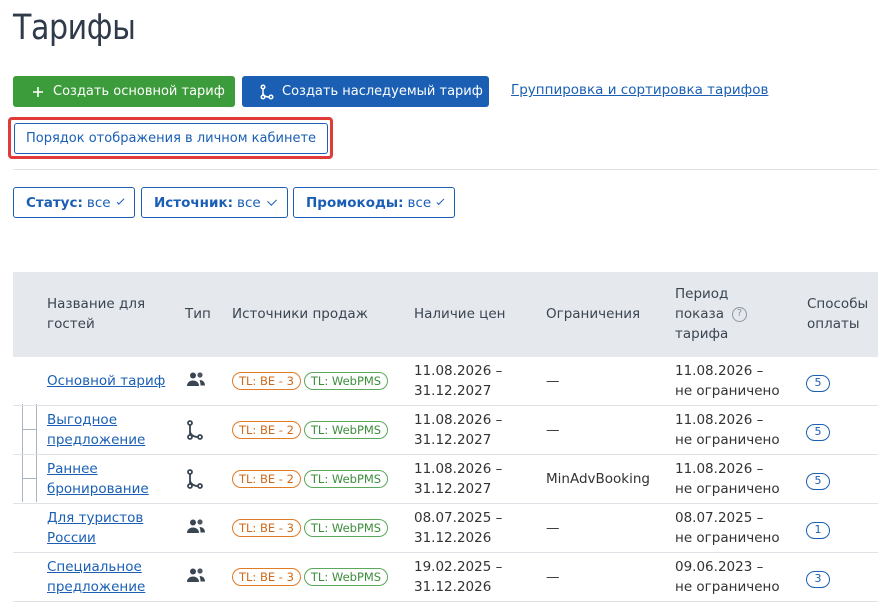 This screenshot has height=608, width=878. What do you see at coordinates (639, 90) in the screenshot?
I see `grouping-sorting-link: Группировка и сортировка тарифов` at bounding box center [639, 90].